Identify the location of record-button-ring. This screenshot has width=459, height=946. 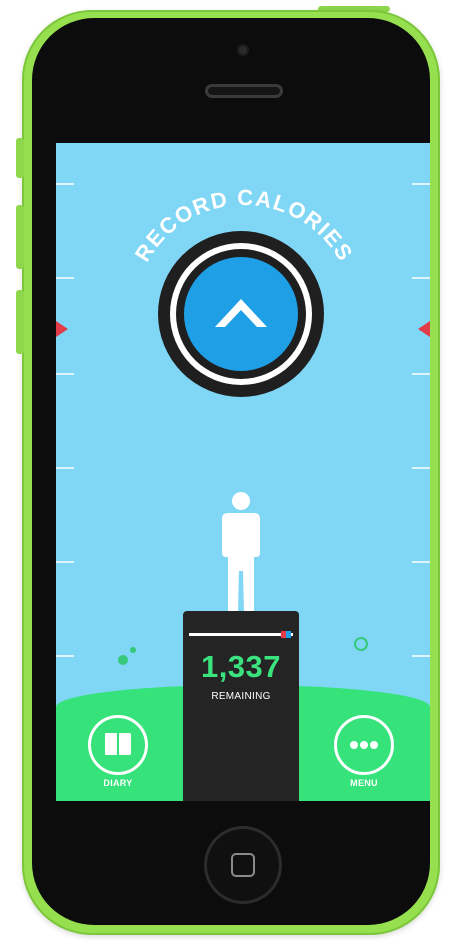
(241, 314).